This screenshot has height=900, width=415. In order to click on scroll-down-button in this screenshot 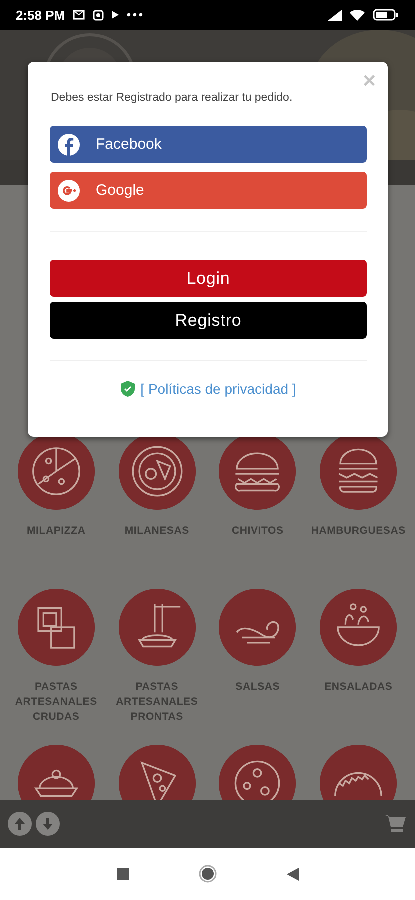, I will do `click(48, 824)`.